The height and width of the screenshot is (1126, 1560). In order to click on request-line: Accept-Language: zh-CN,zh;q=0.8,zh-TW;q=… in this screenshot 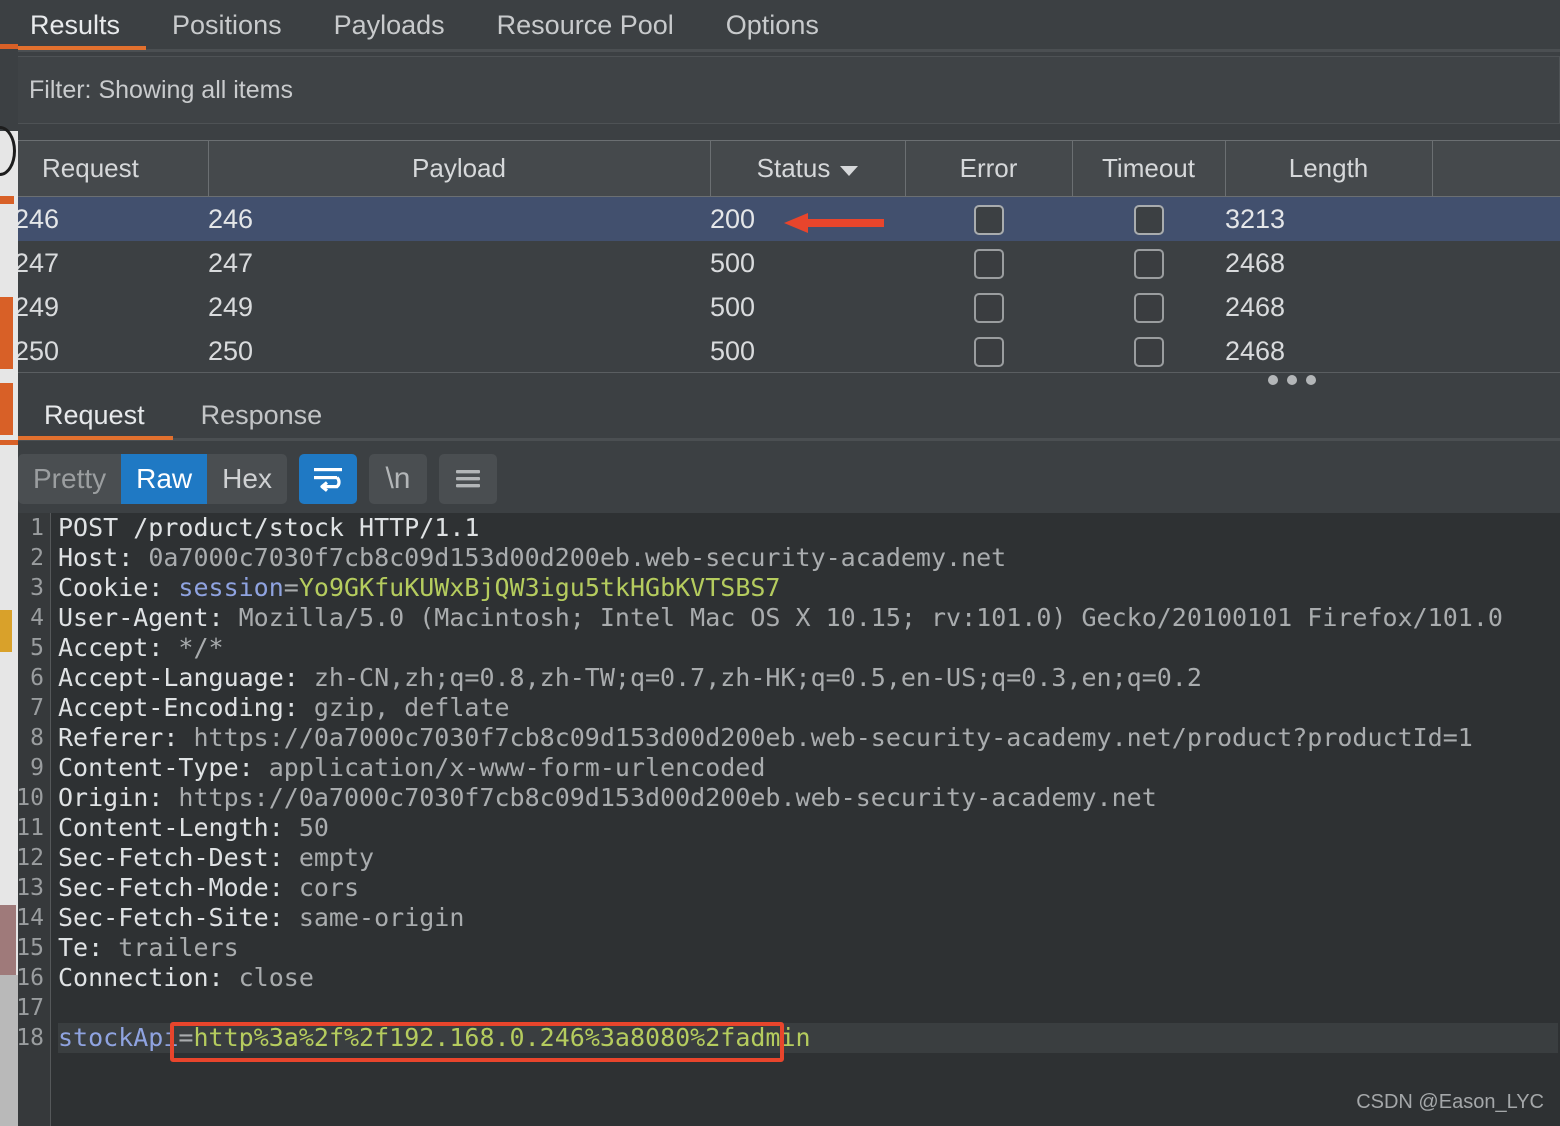, I will do `click(808, 678)`.